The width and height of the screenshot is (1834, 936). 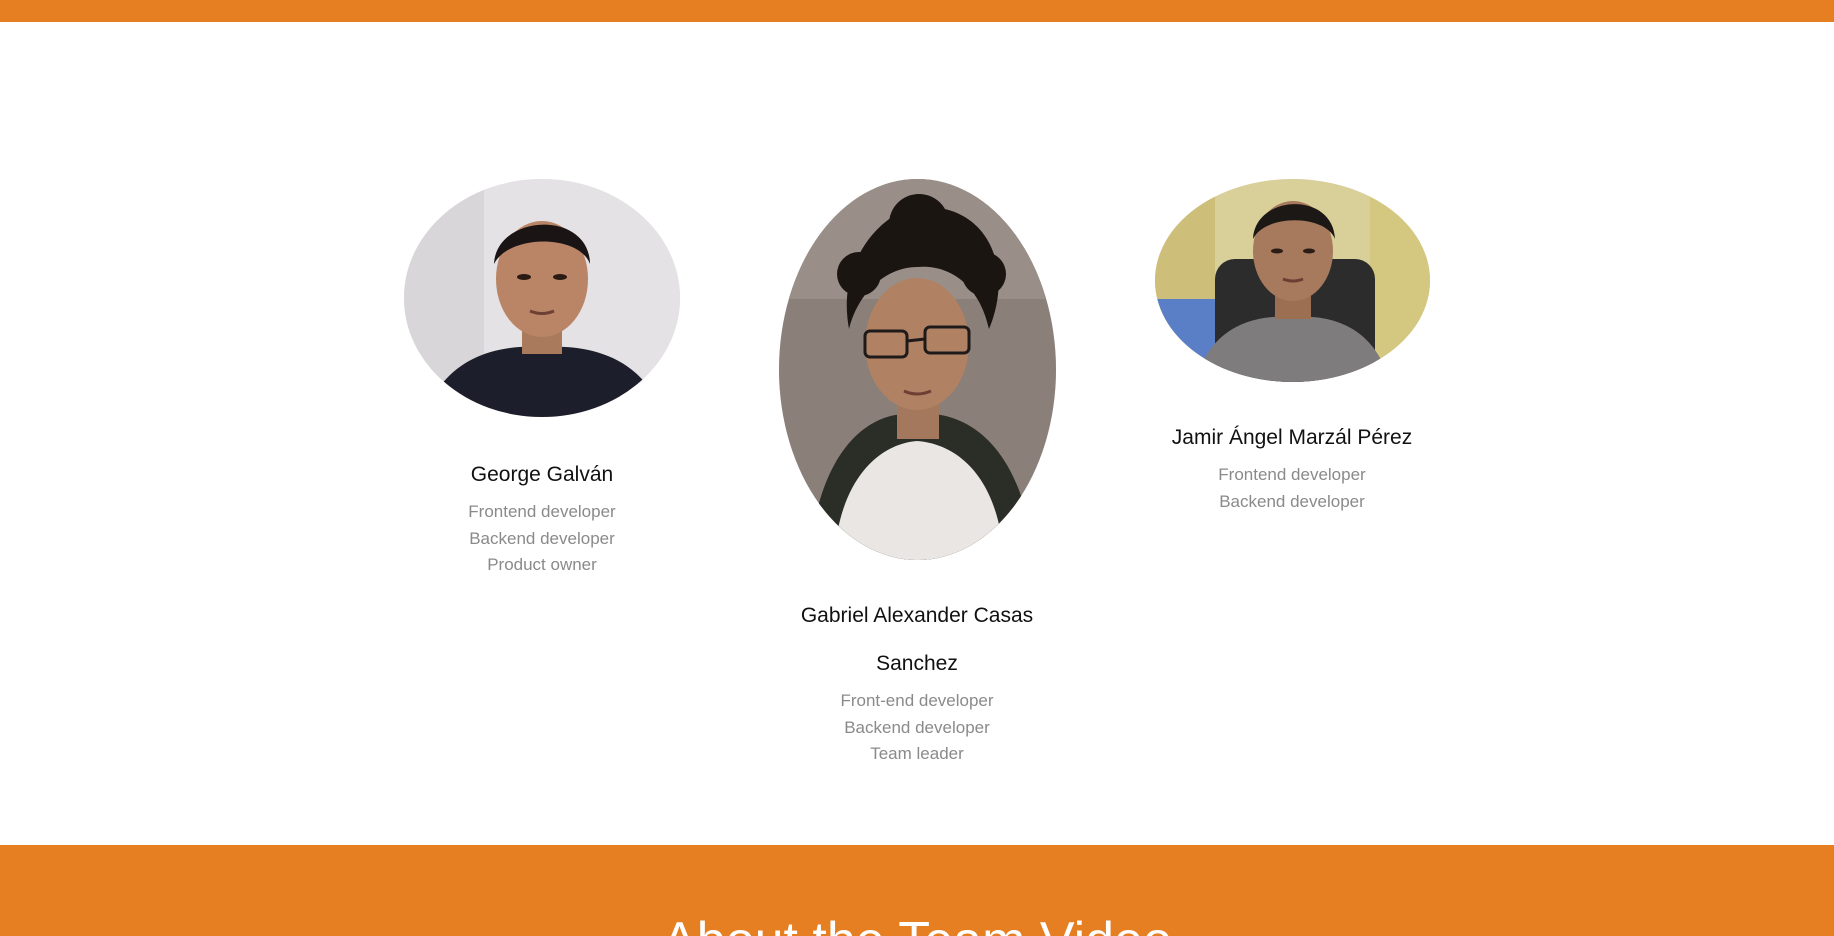 What do you see at coordinates (917, 890) in the screenshot?
I see `about-video-section: About the Team Video` at bounding box center [917, 890].